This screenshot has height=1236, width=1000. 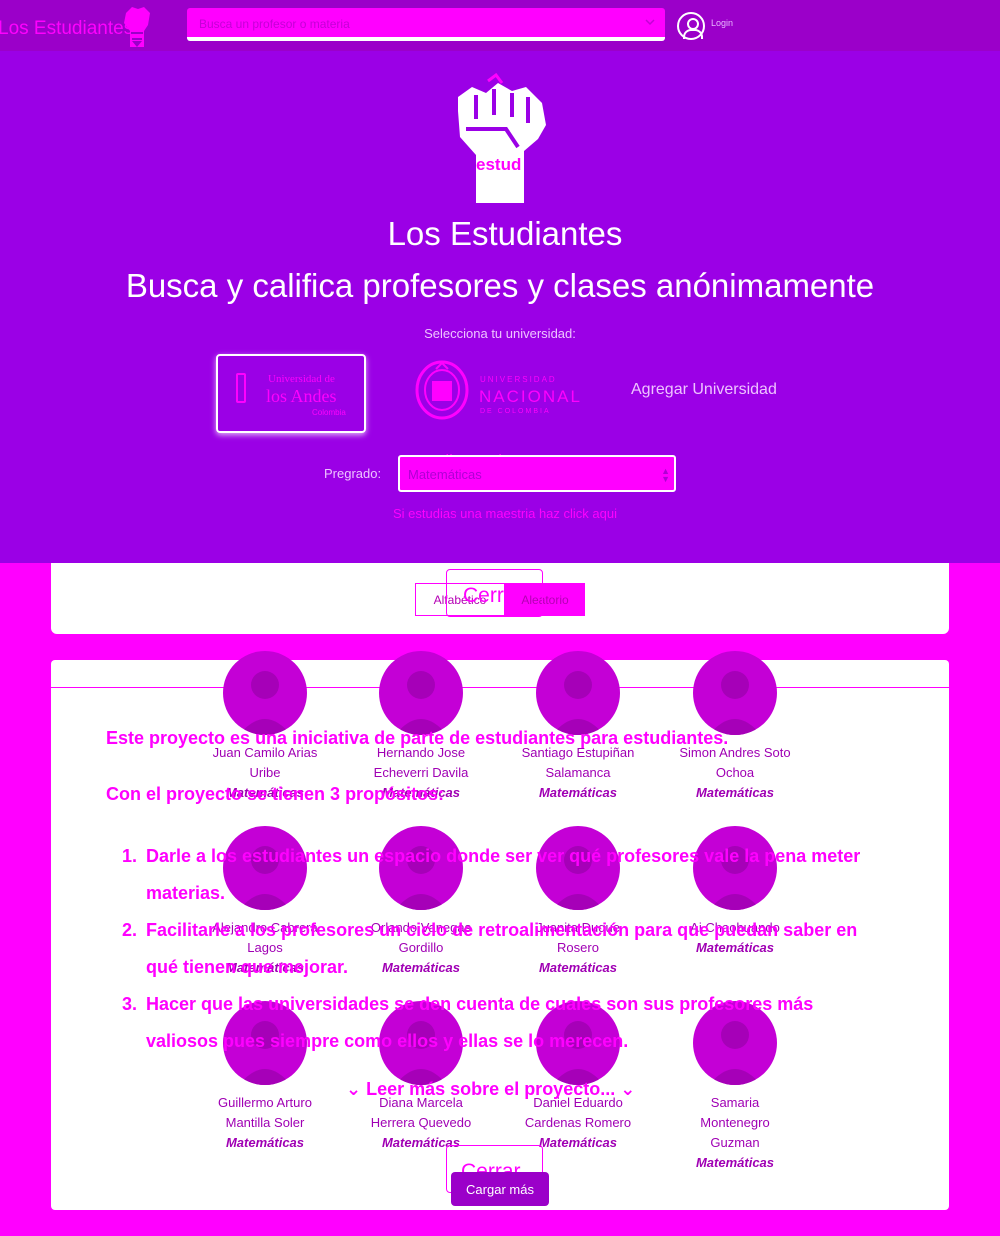 I want to click on professor-name-line: Ochoa, so click(x=735, y=772).